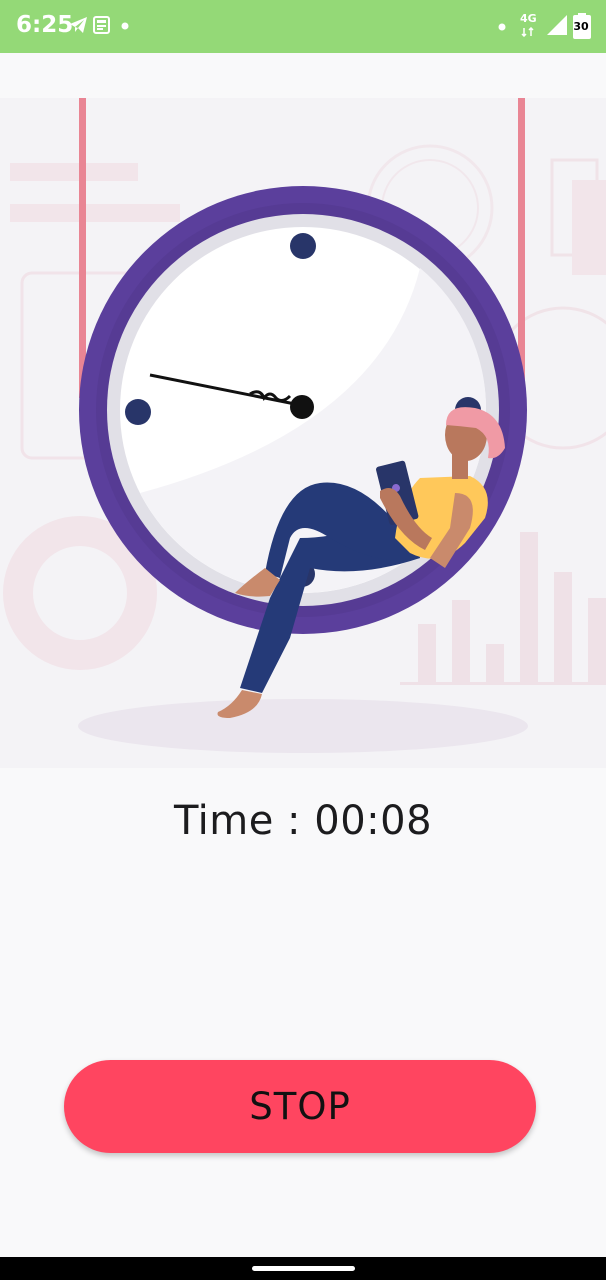  What do you see at coordinates (557, 25) in the screenshot?
I see `signal-icon` at bounding box center [557, 25].